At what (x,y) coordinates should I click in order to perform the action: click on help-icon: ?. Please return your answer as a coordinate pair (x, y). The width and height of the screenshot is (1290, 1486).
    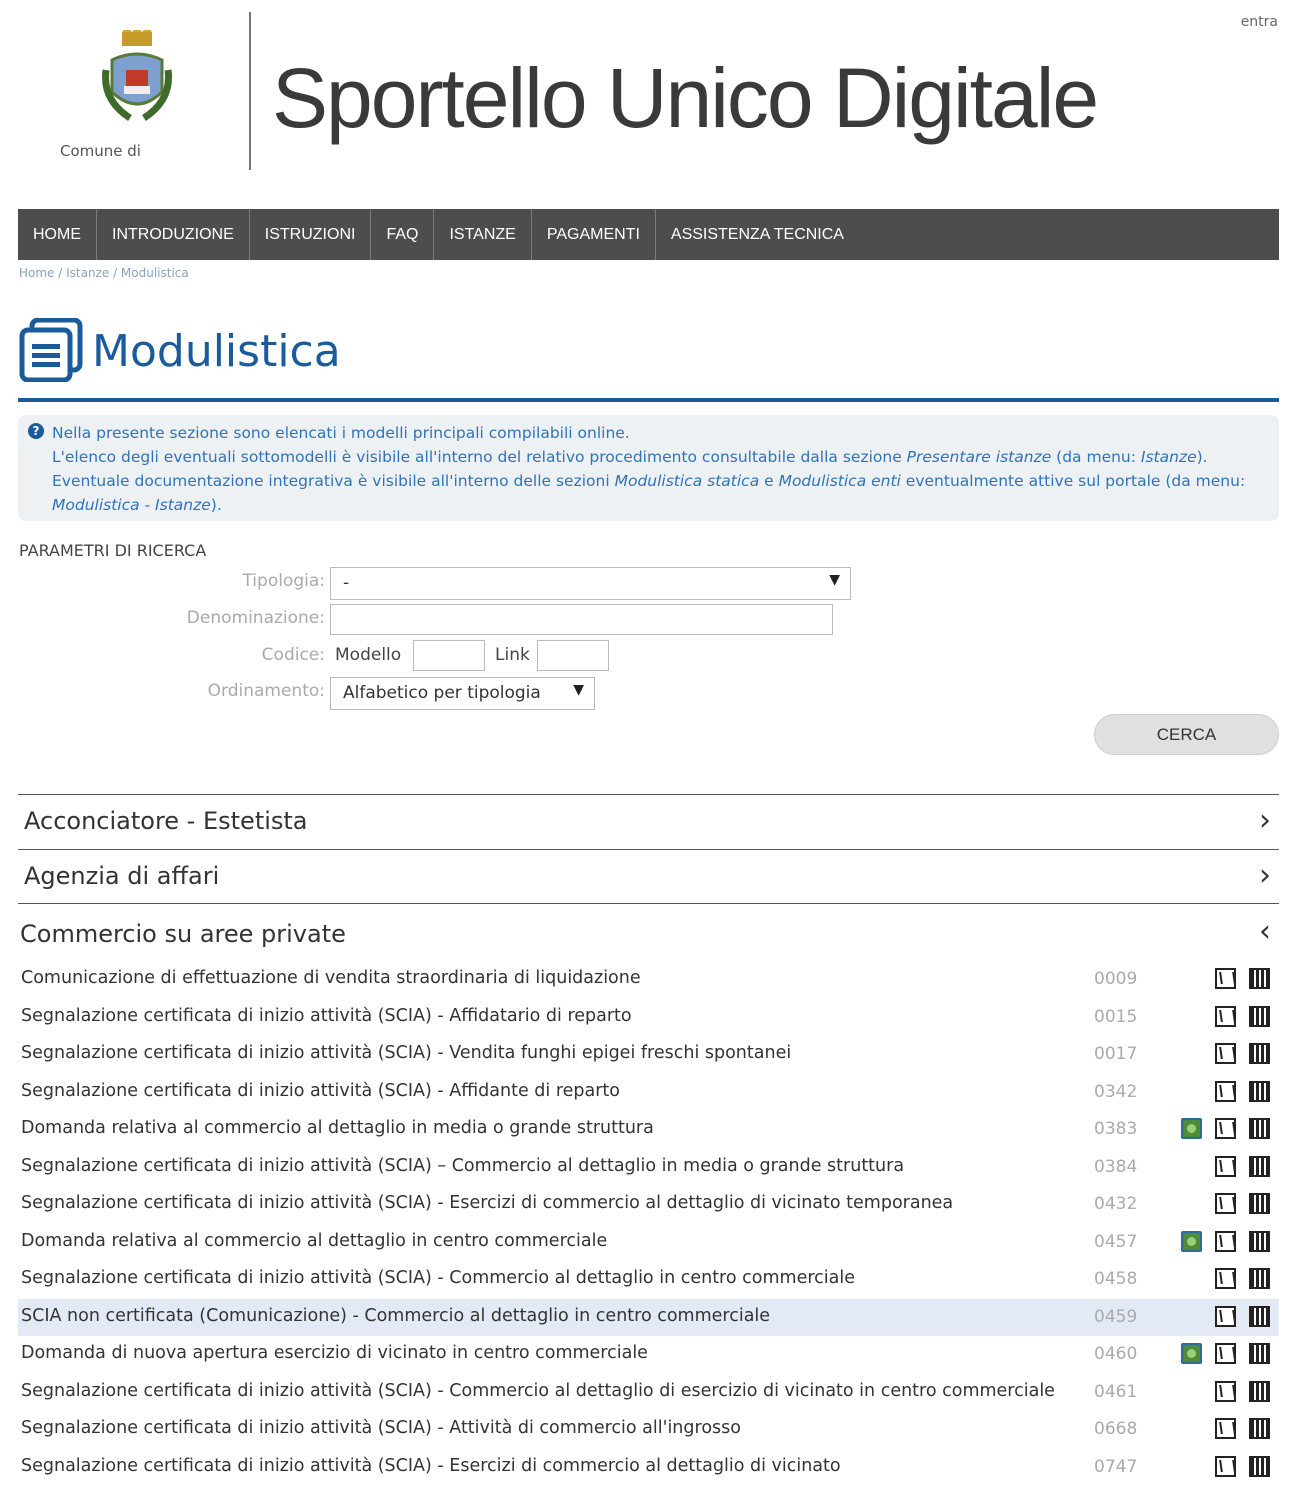
    Looking at the image, I should click on (36, 431).